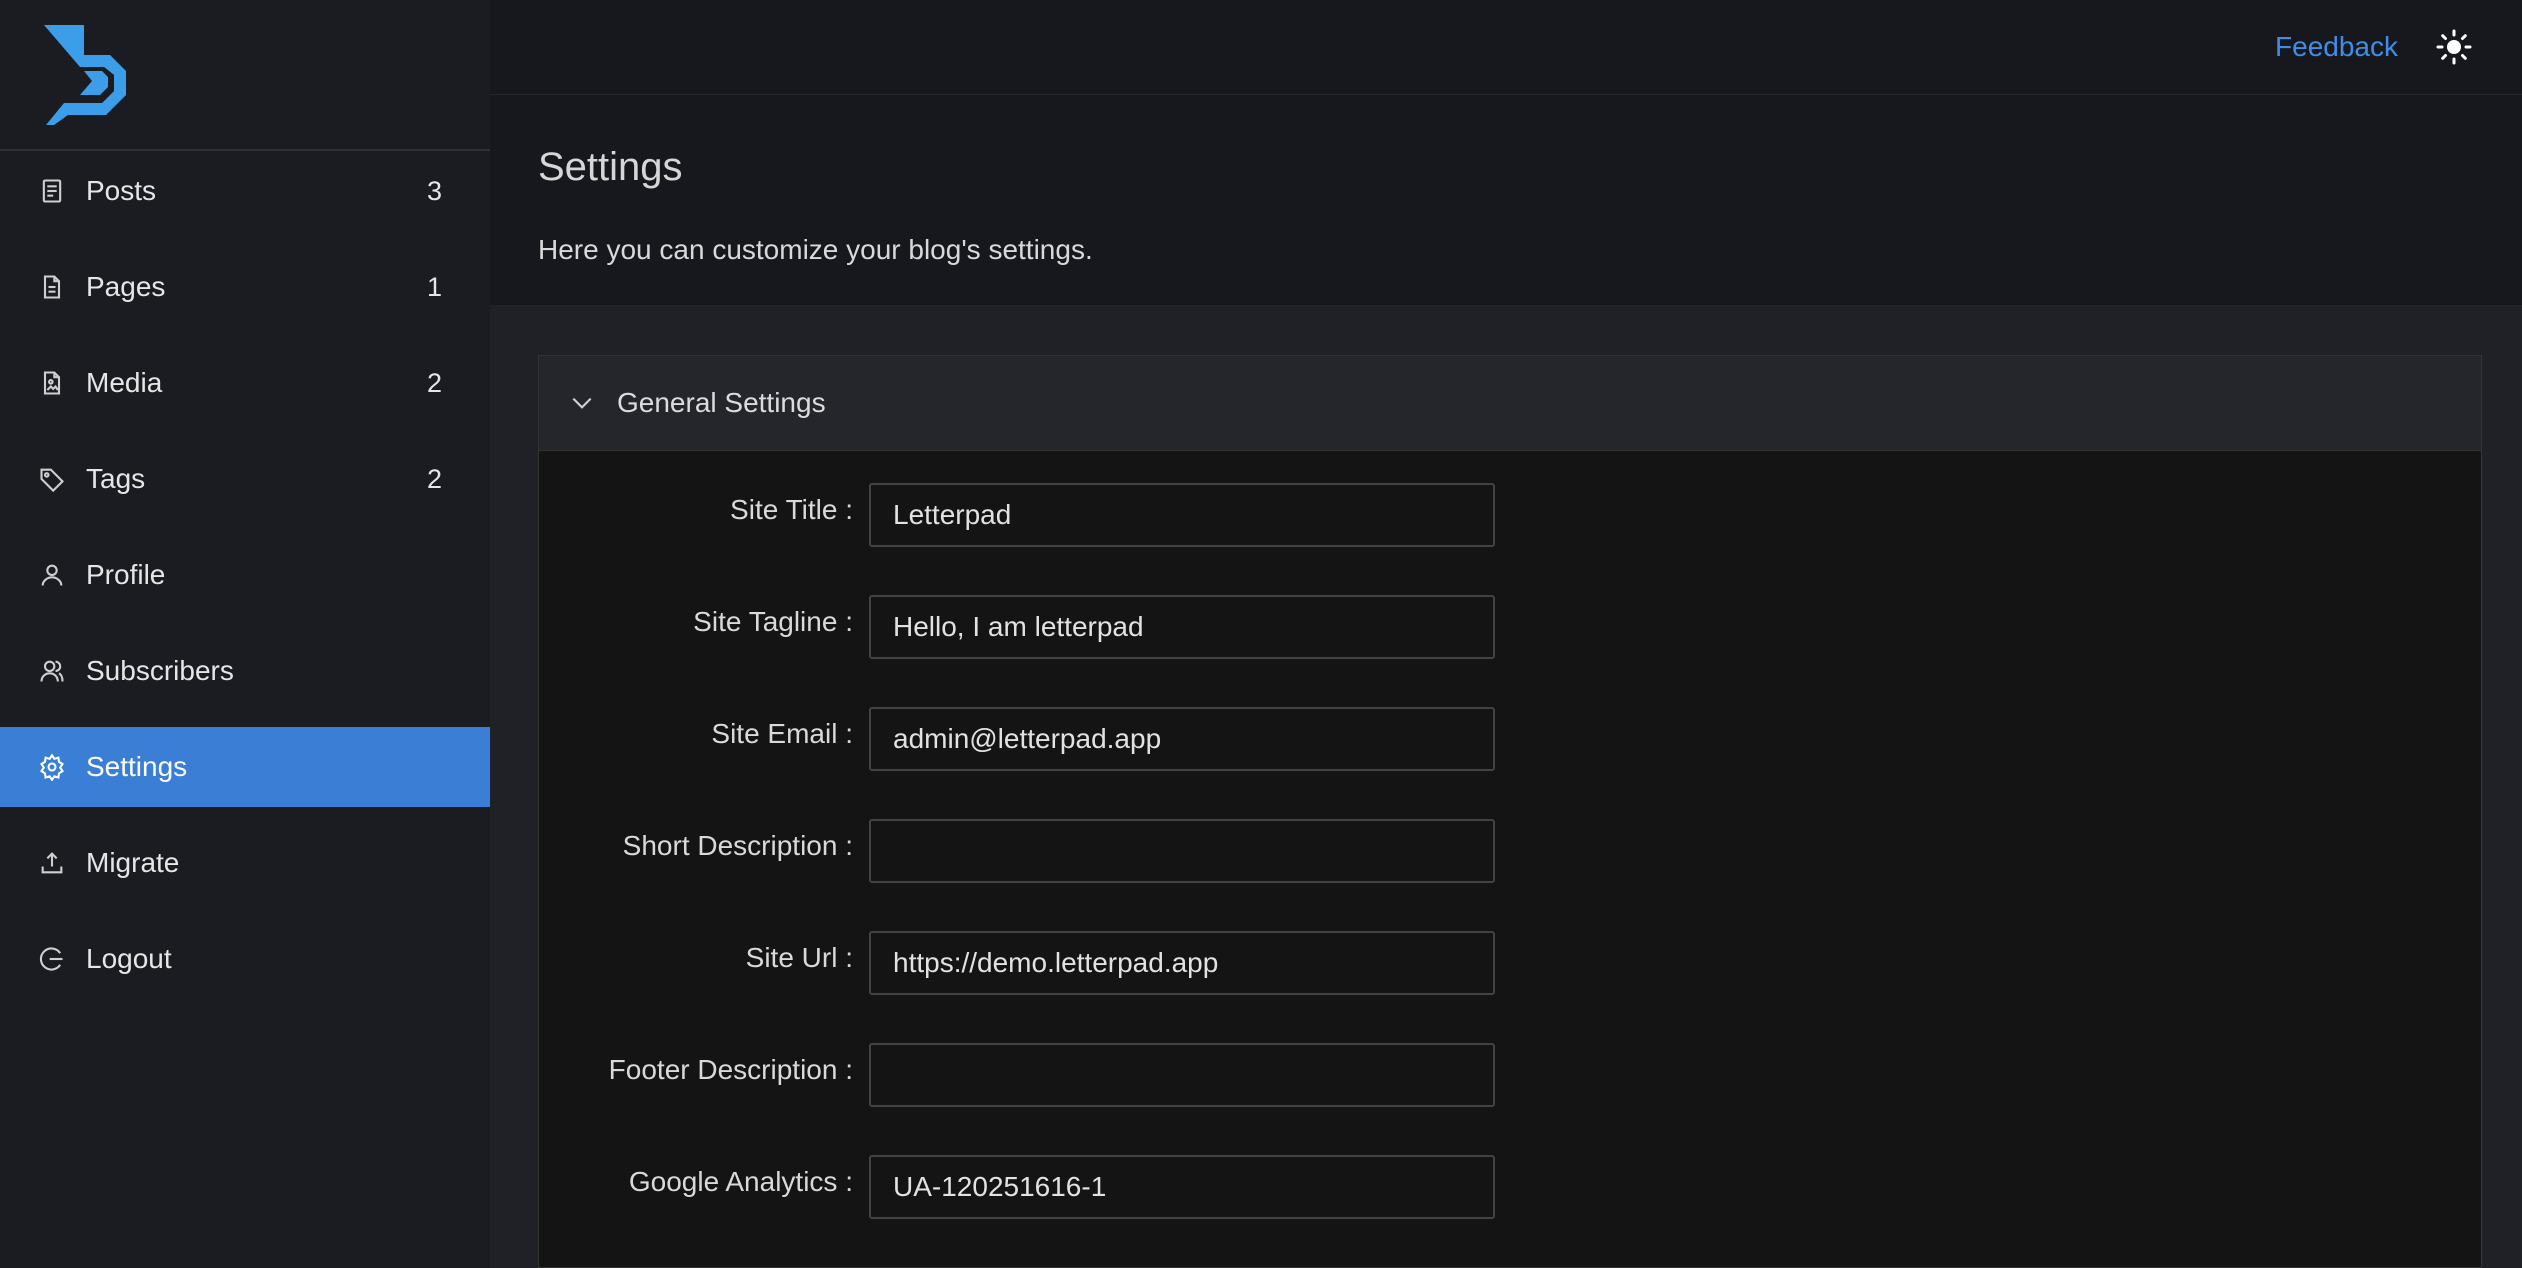 Image resolution: width=2522 pixels, height=1268 pixels. Describe the element at coordinates (1510, 515) in the screenshot. I see `form-row-site-title: Site Title :` at that location.